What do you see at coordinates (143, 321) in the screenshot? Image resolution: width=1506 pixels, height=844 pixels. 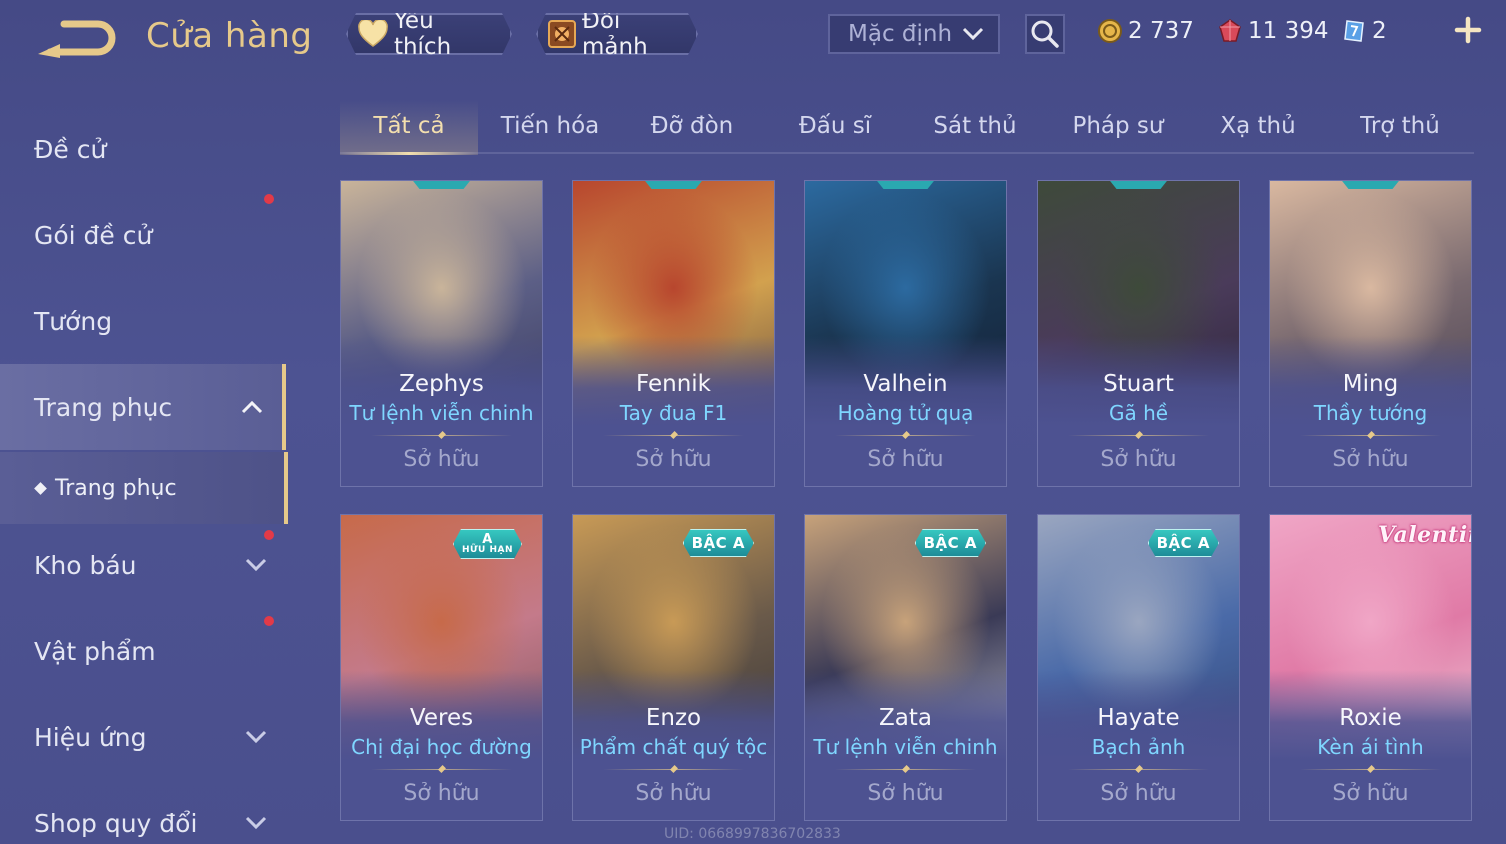 I see `sidebar-item-heroes: Tướng` at bounding box center [143, 321].